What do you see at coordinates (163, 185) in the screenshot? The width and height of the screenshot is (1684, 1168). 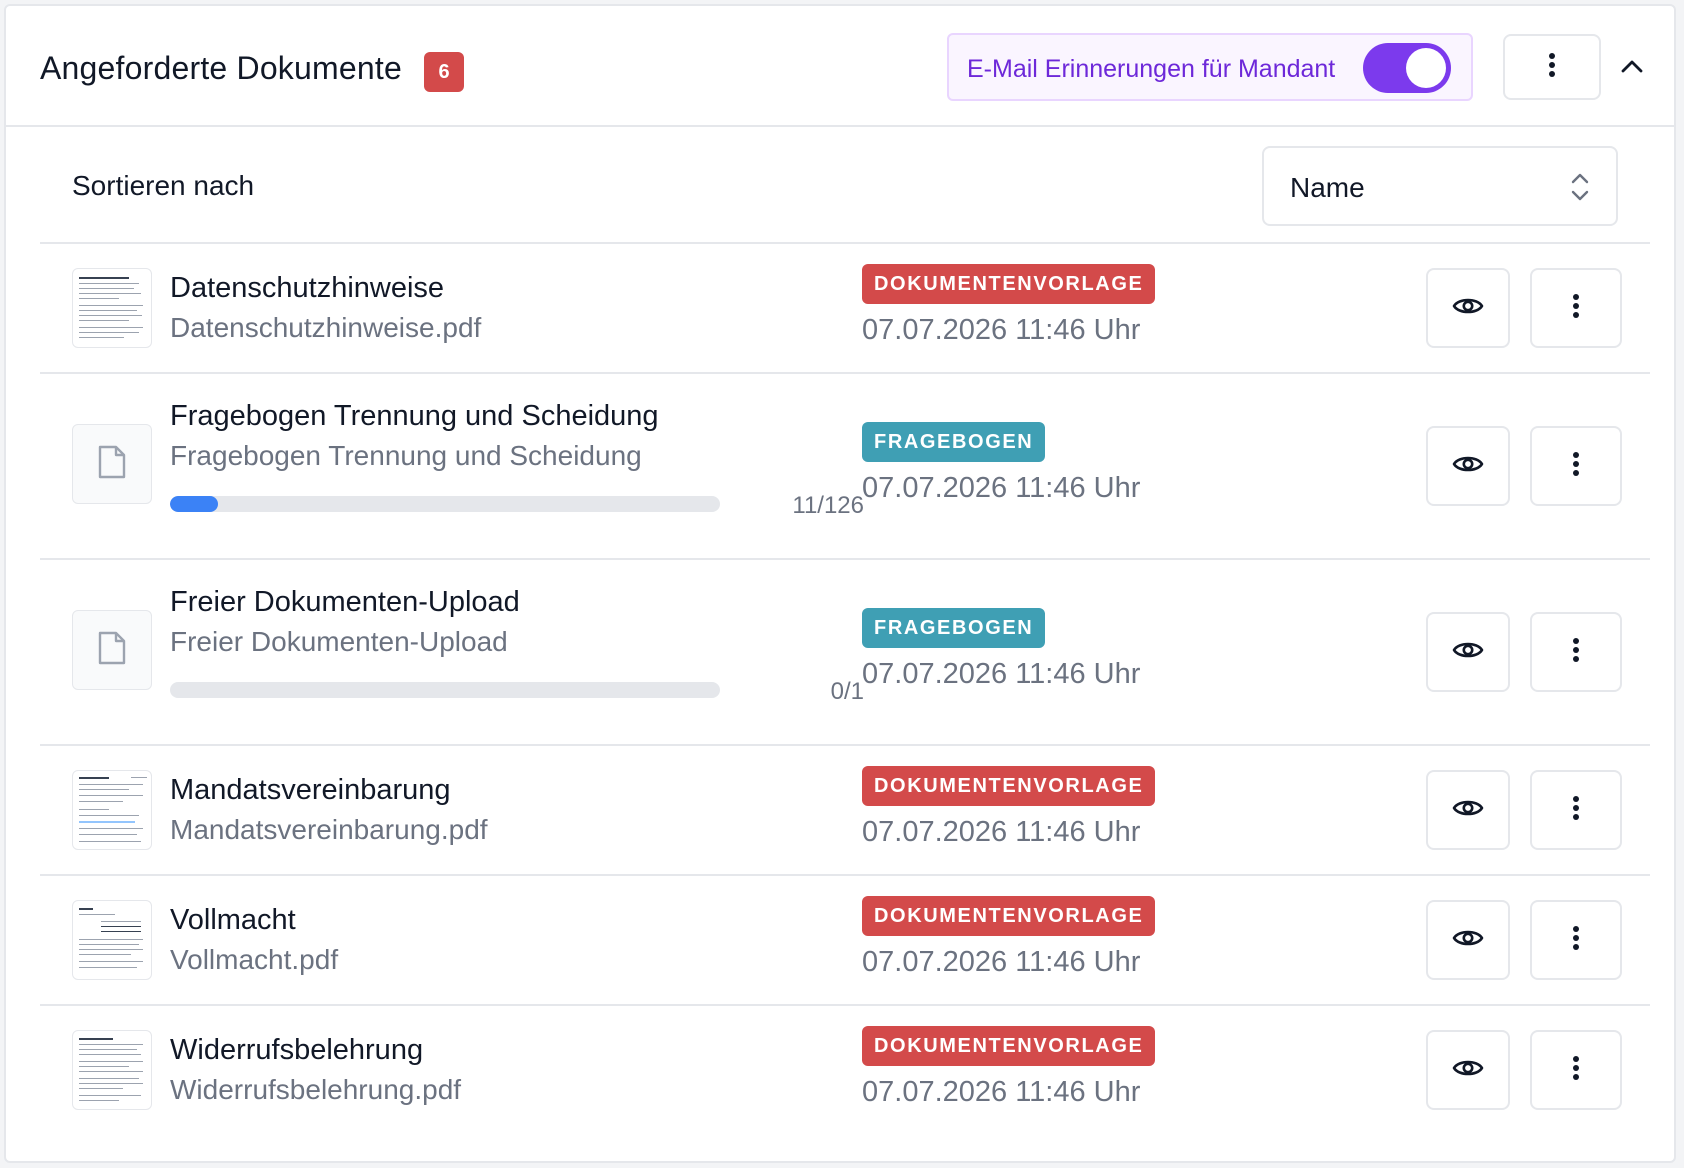 I see `sort-label: Sortieren nach` at bounding box center [163, 185].